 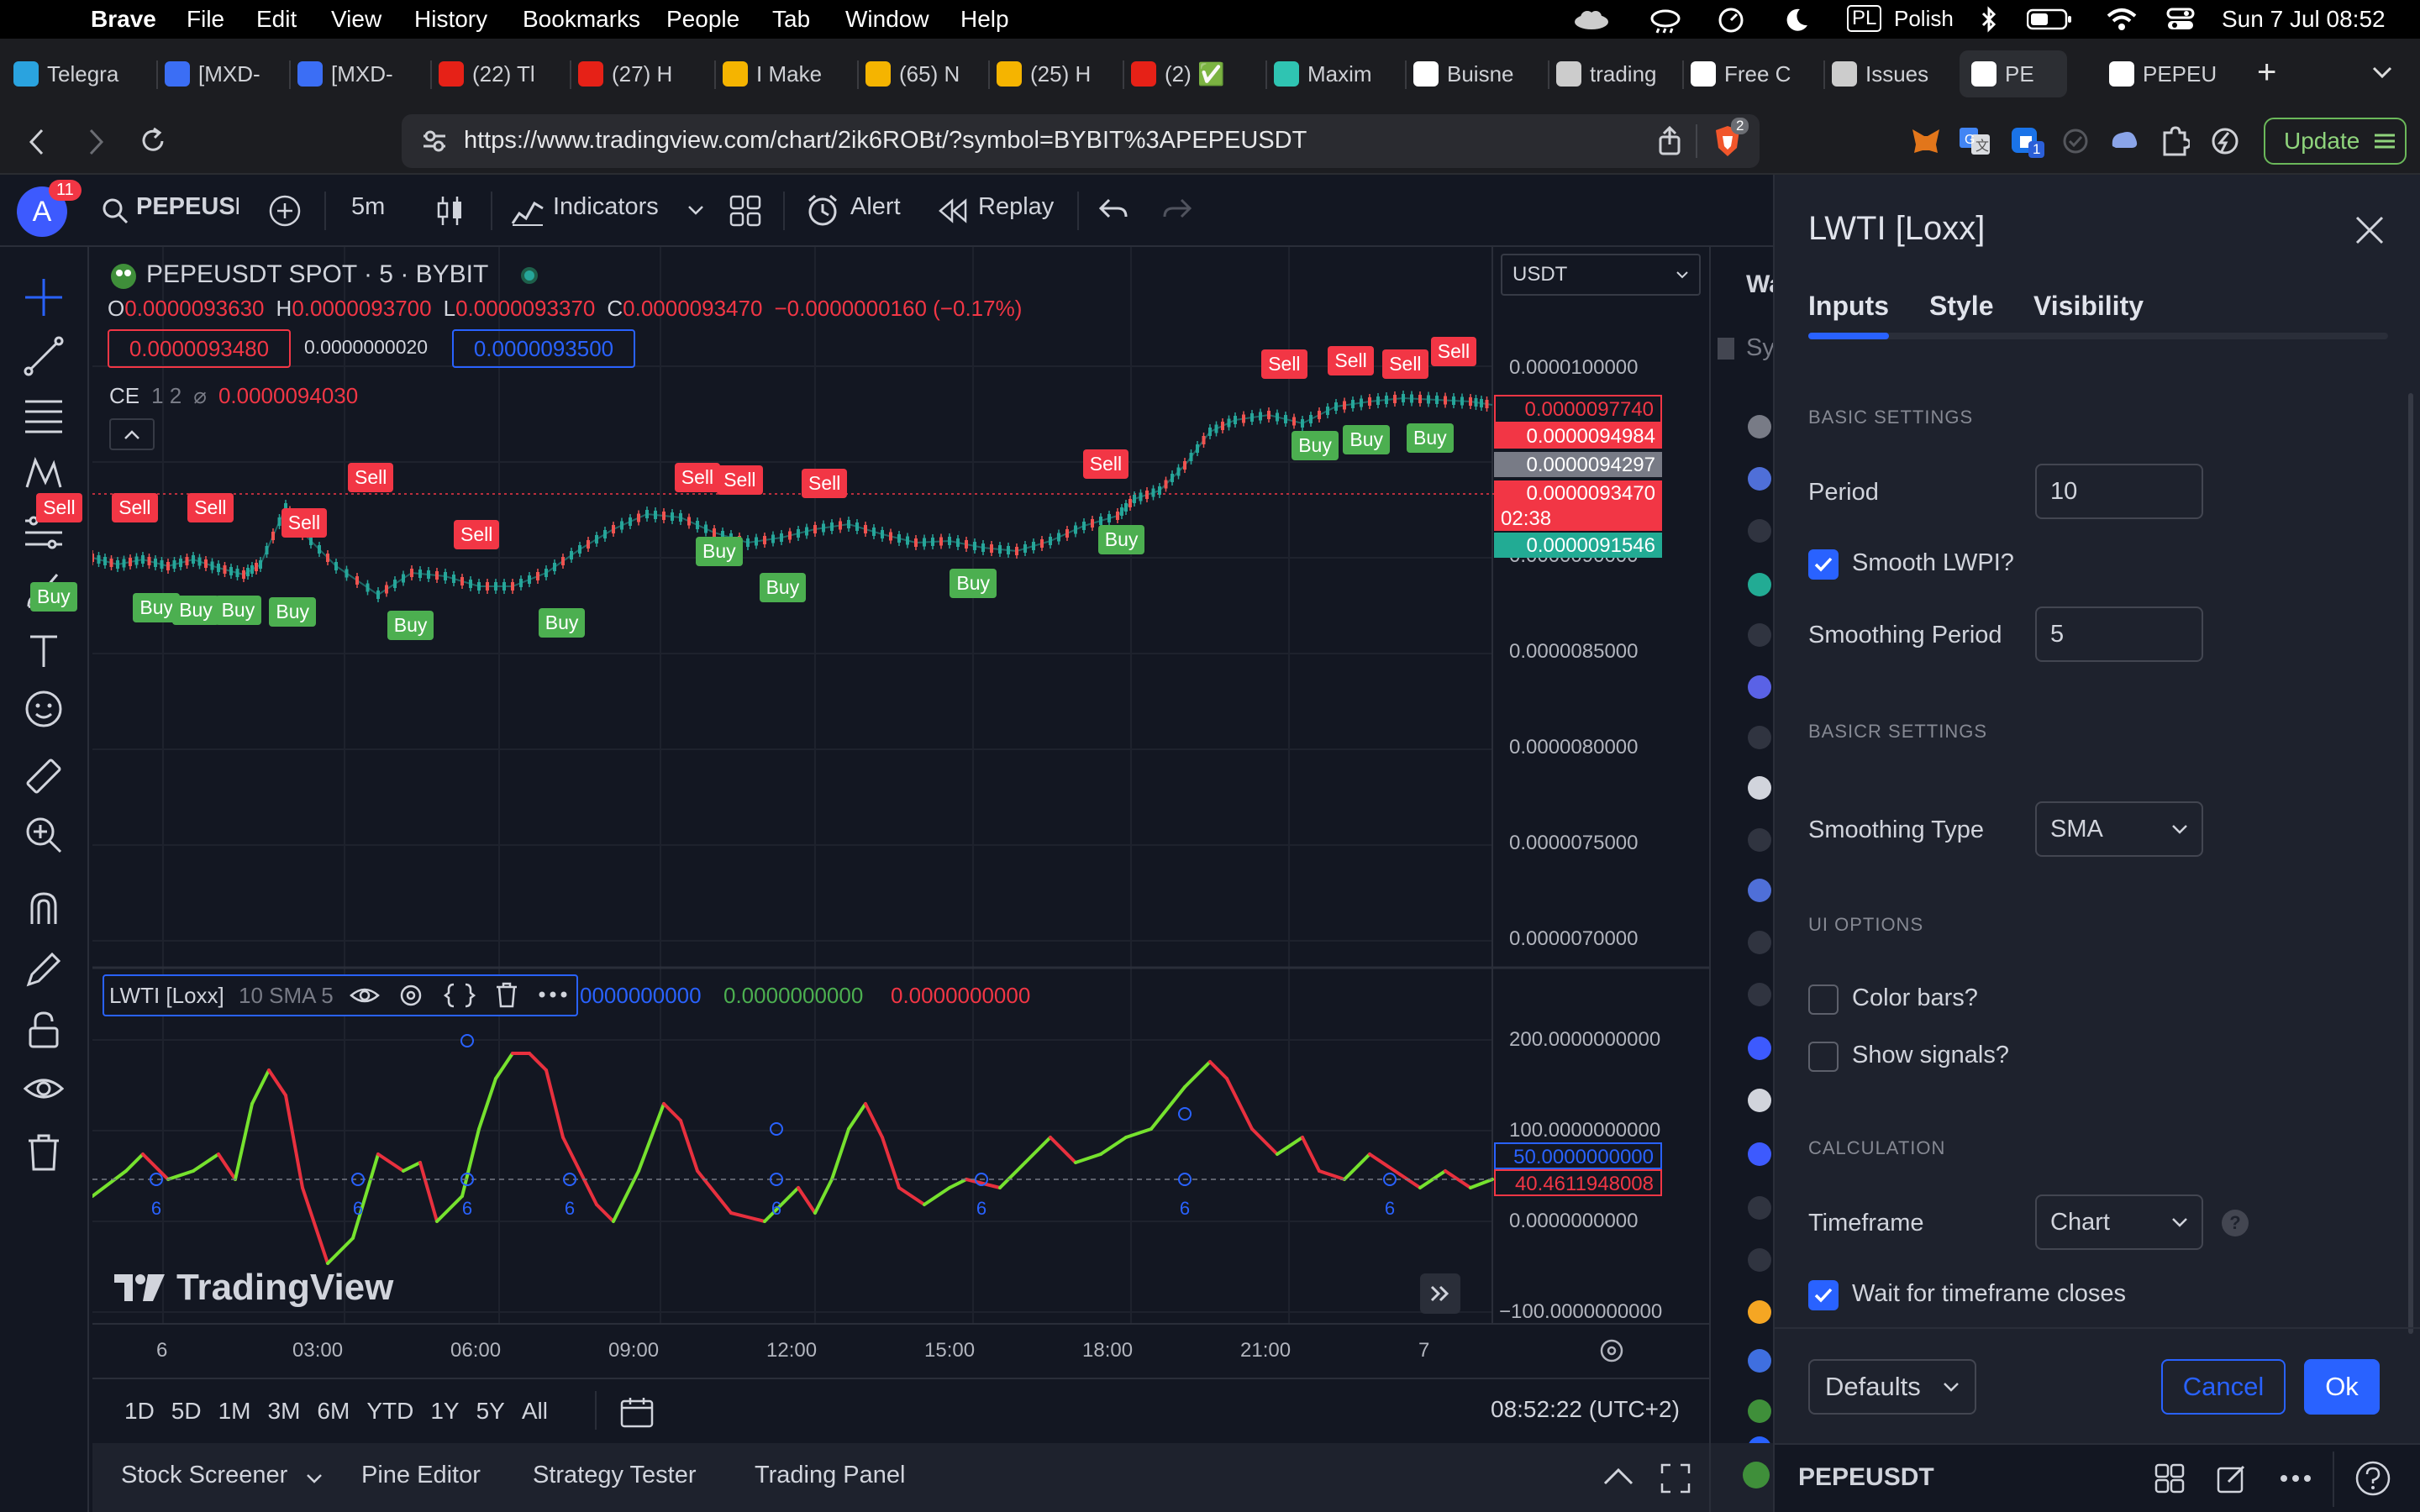 What do you see at coordinates (632, 73) in the screenshot?
I see `browser-tab: (27) H` at bounding box center [632, 73].